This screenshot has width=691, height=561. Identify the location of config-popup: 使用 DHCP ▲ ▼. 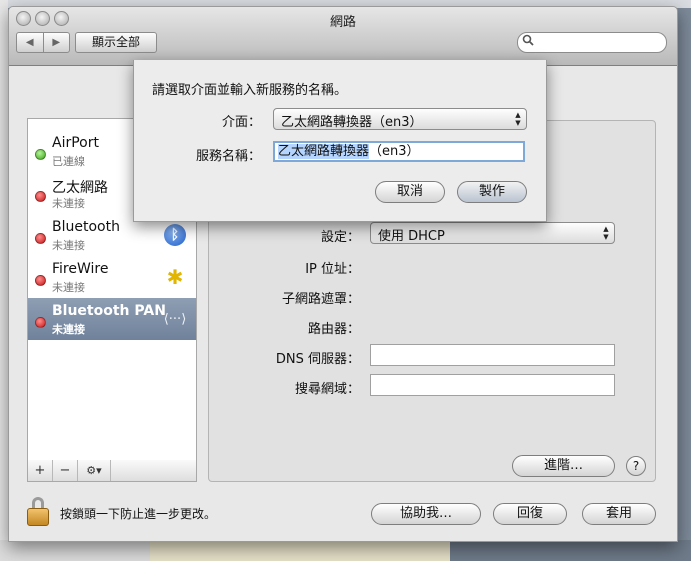
(492, 233).